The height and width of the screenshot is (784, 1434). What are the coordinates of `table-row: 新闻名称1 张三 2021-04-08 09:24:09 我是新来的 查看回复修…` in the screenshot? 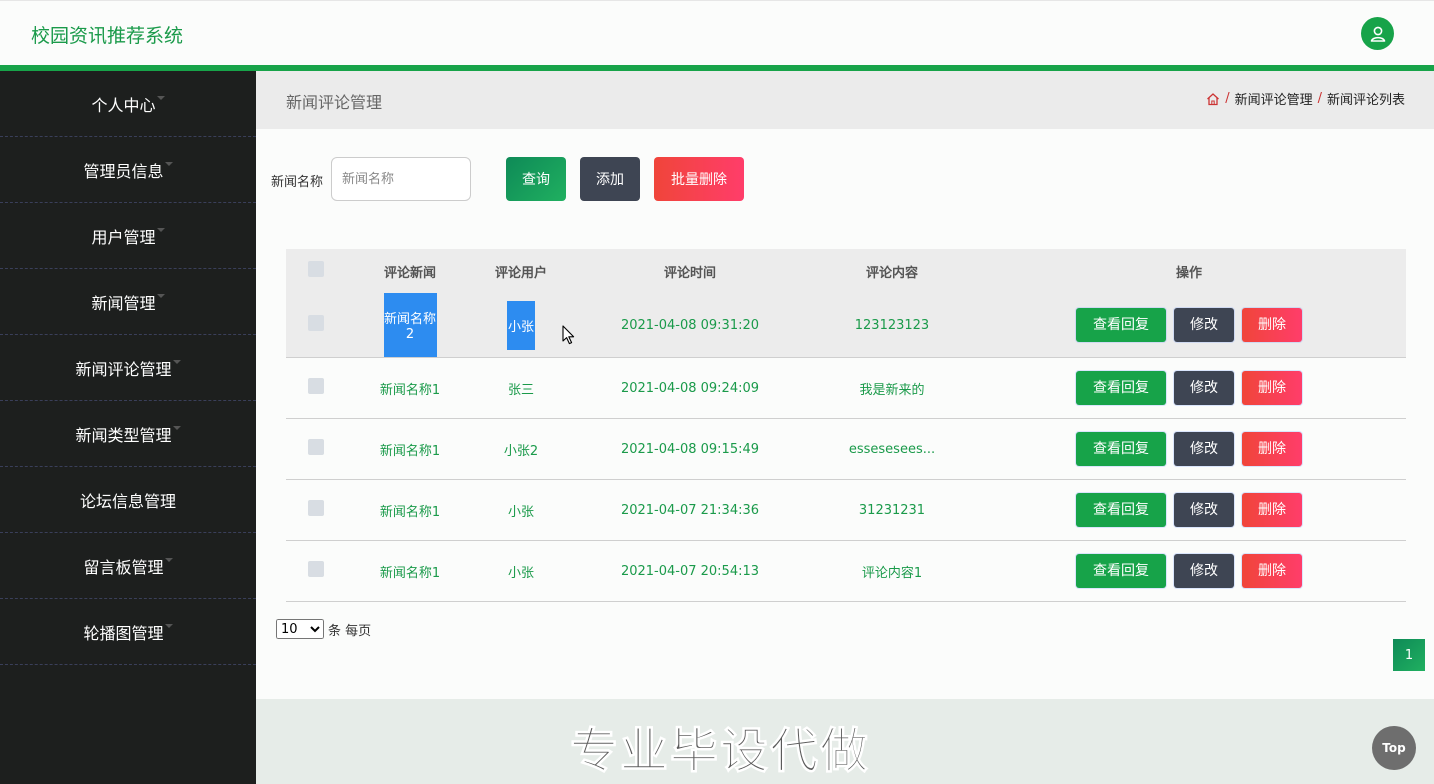 It's located at (846, 388).